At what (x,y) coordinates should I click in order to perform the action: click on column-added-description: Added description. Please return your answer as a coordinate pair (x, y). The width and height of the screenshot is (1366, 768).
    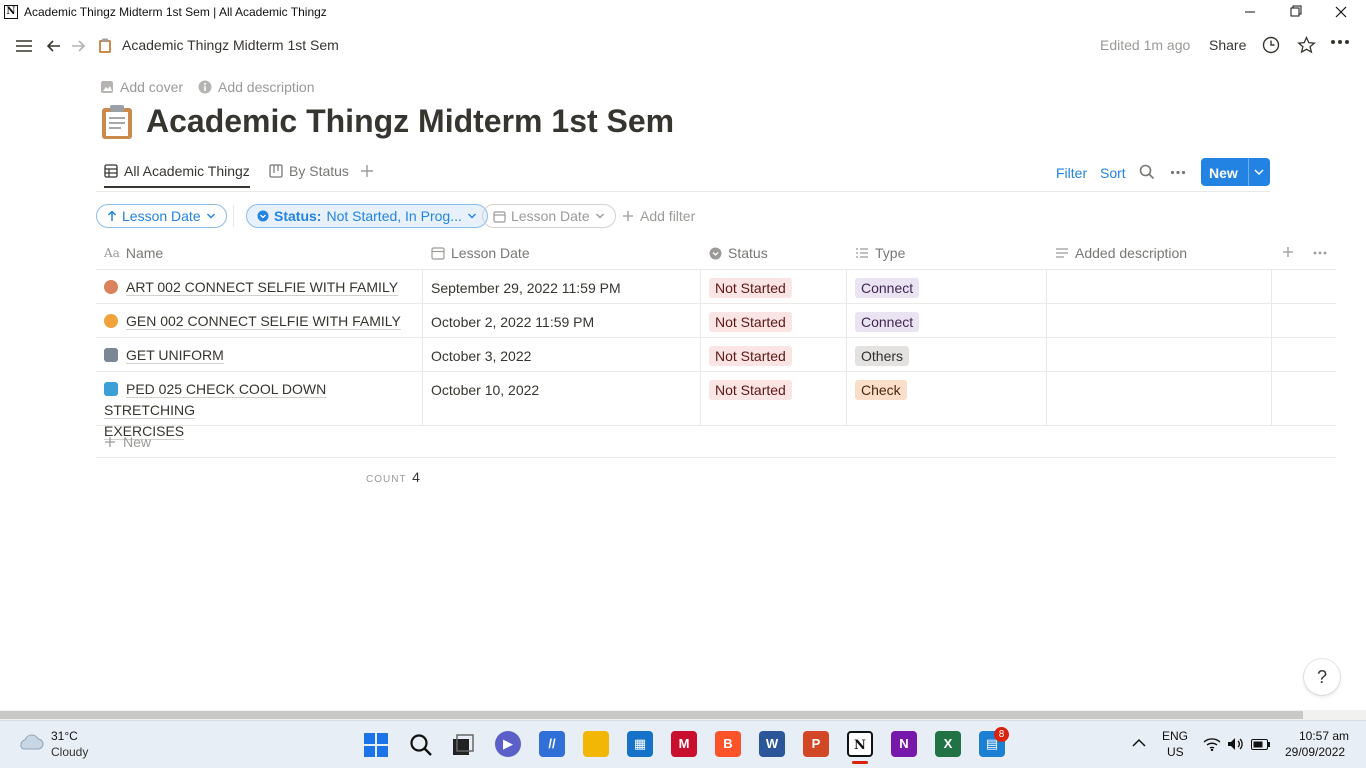
    Looking at the image, I should click on (1121, 253).